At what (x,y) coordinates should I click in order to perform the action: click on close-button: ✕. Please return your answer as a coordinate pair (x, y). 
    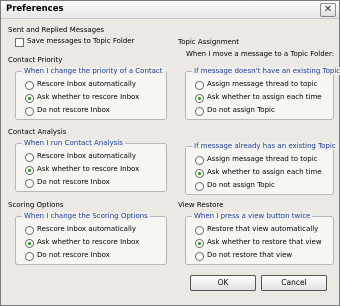
    Looking at the image, I should click on (328, 10).